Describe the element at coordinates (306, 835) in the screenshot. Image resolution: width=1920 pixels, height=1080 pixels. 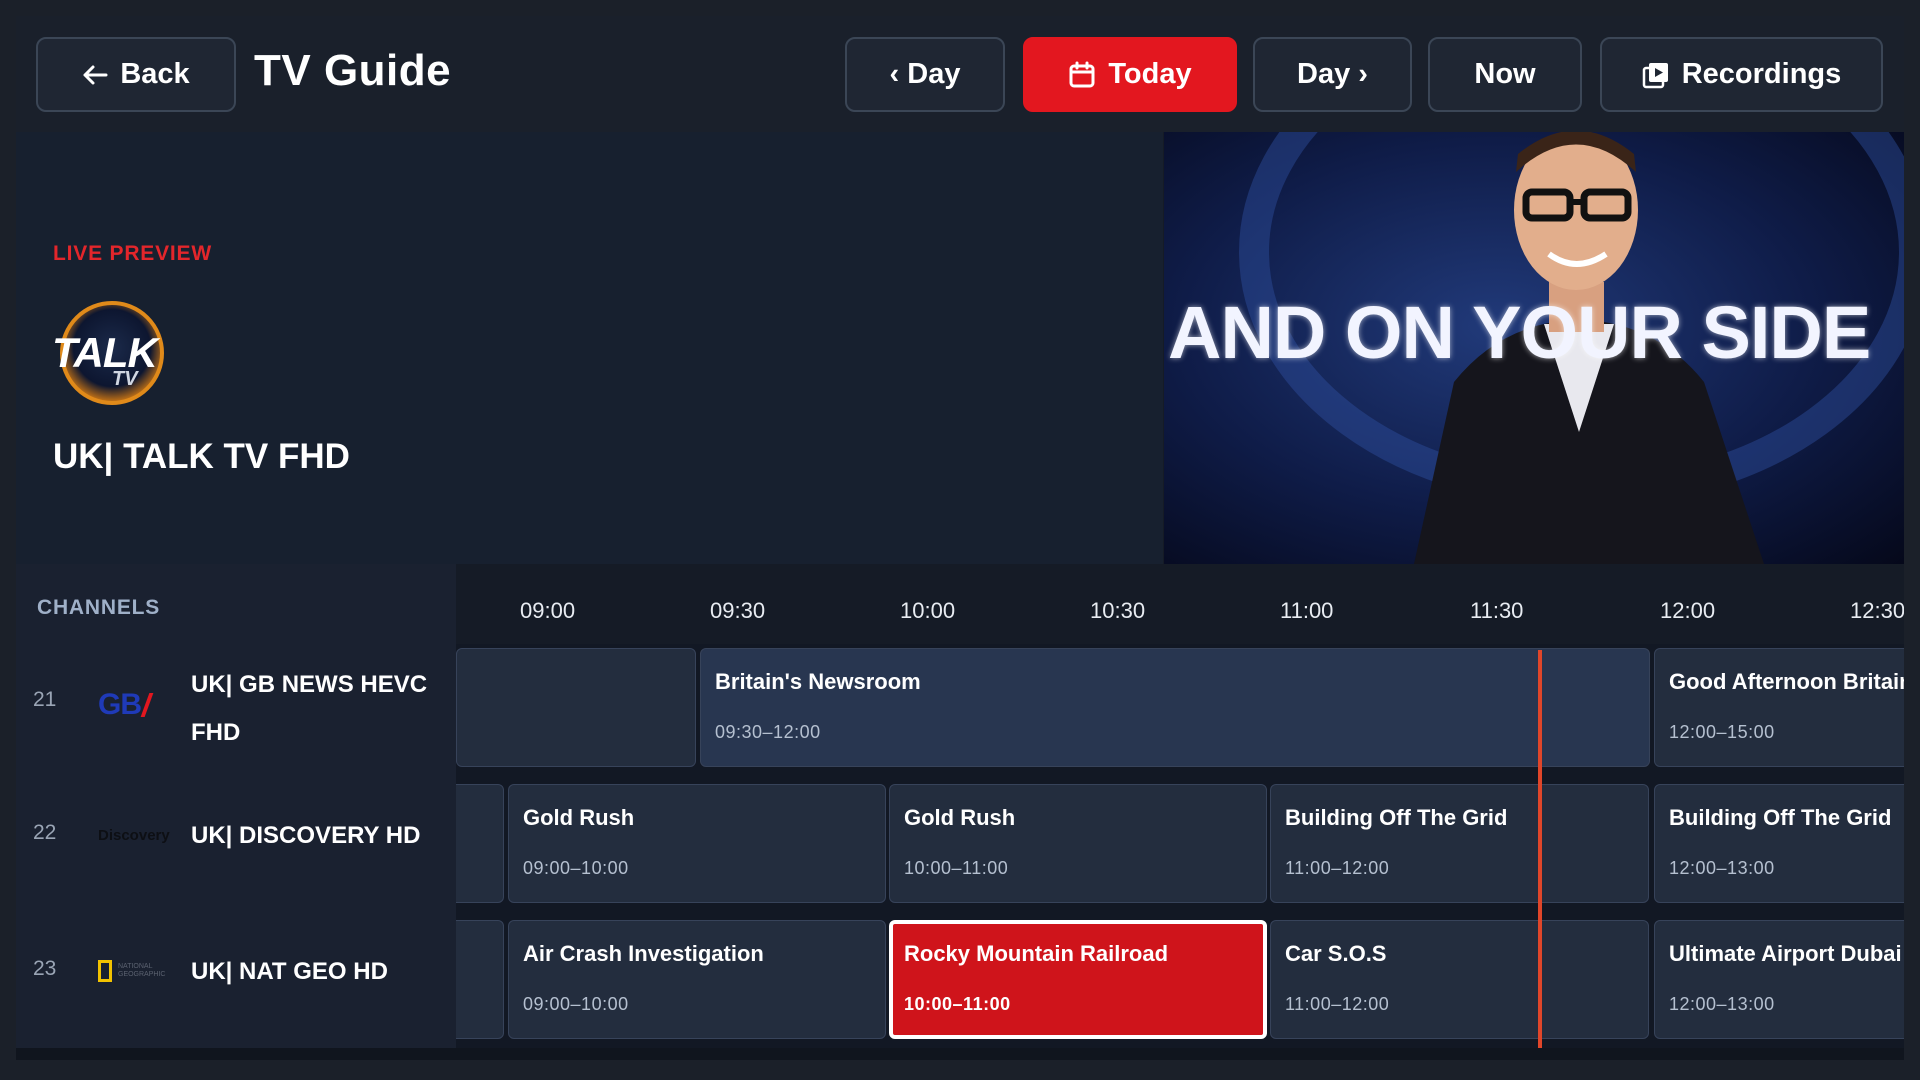
I see `channel-name: UK| DISCOVERY HD` at that location.